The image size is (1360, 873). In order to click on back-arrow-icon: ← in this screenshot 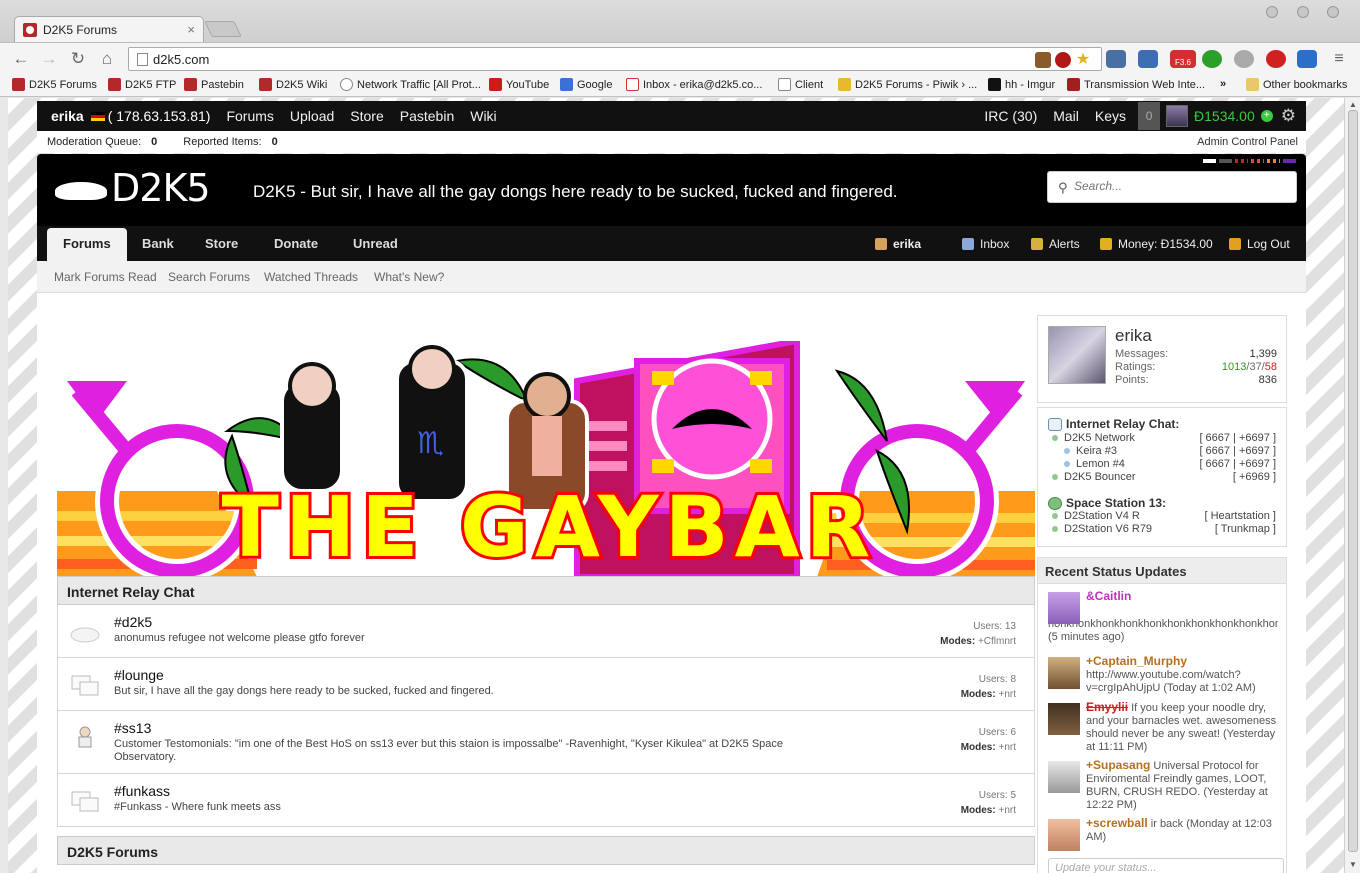, I will do `click(21, 59)`.